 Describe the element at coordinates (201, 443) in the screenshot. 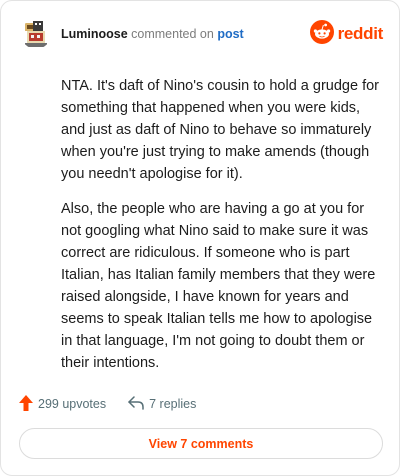

I see `view-comments-button: View 7 comments` at that location.